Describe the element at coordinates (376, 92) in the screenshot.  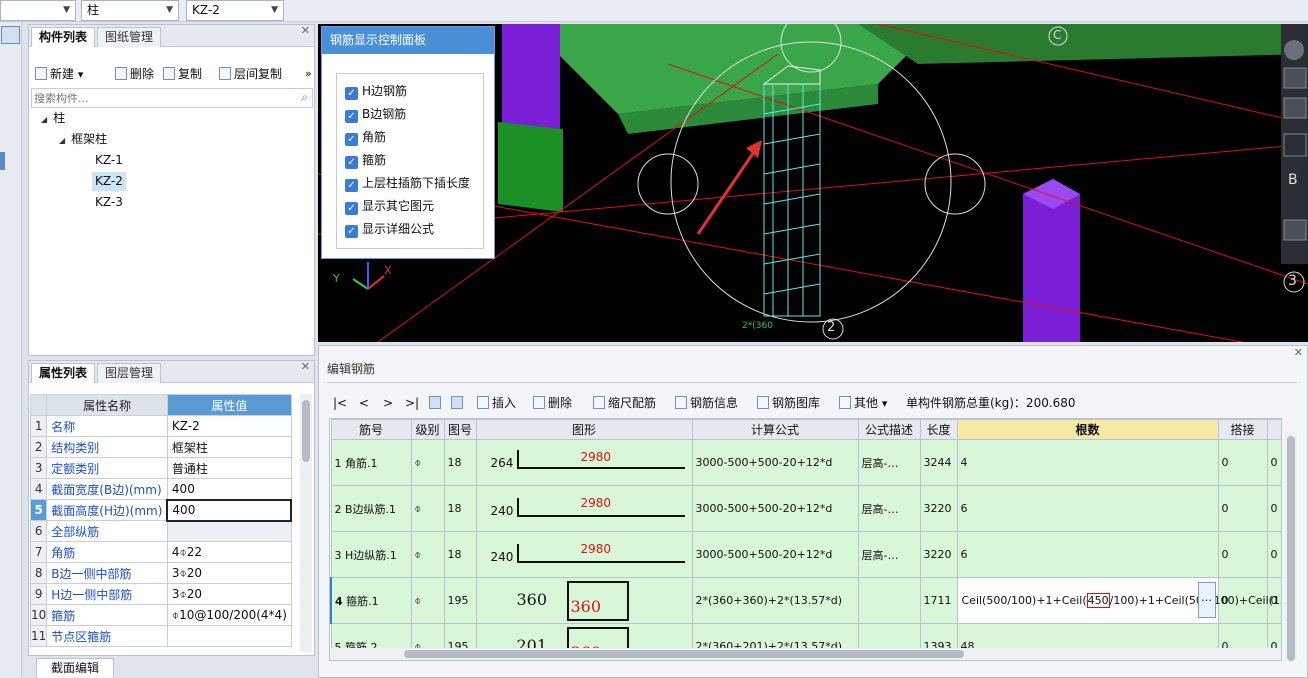
I see `option-h-rebar: ✓ H边钢筋` at that location.